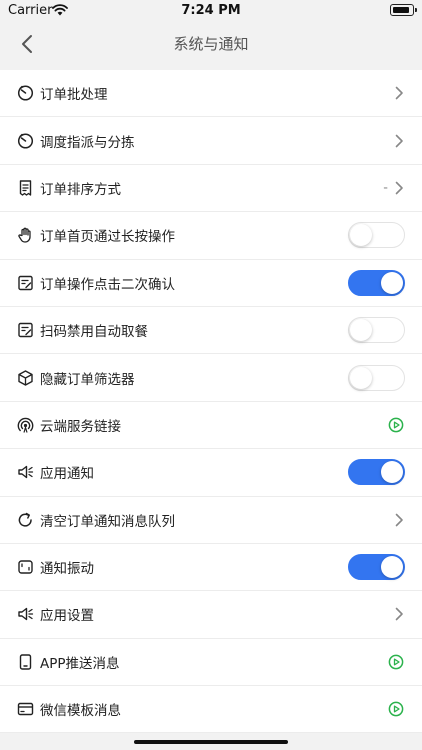 The width and height of the screenshot is (422, 750). What do you see at coordinates (211, 426) in the screenshot?
I see `settings-row: 云端服务链接` at bounding box center [211, 426].